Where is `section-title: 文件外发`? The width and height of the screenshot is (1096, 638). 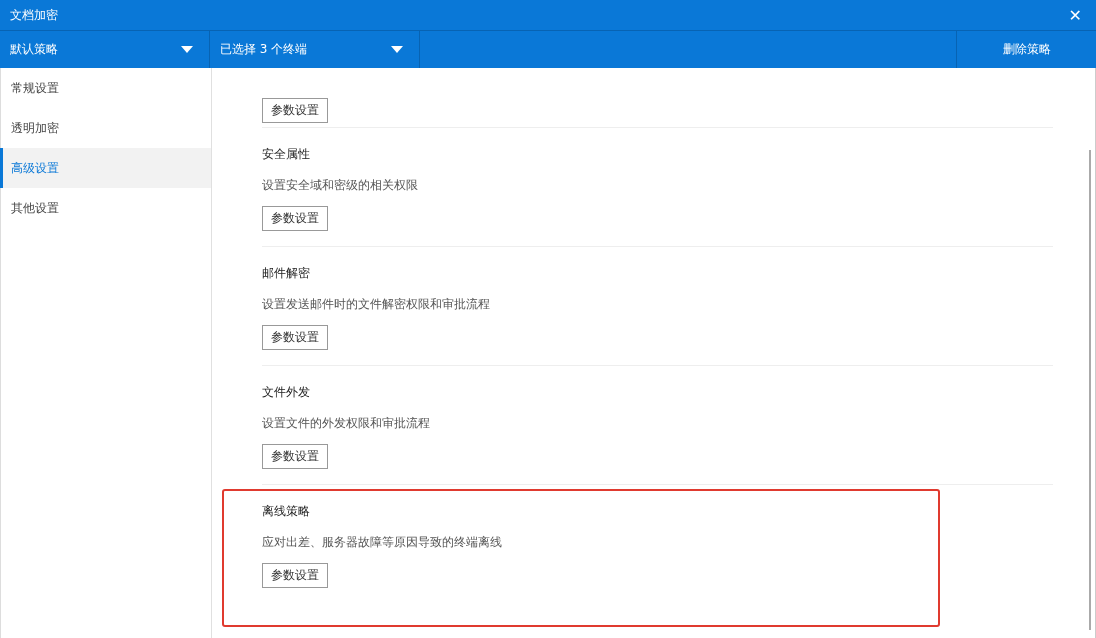
section-title: 文件外发 is located at coordinates (286, 392).